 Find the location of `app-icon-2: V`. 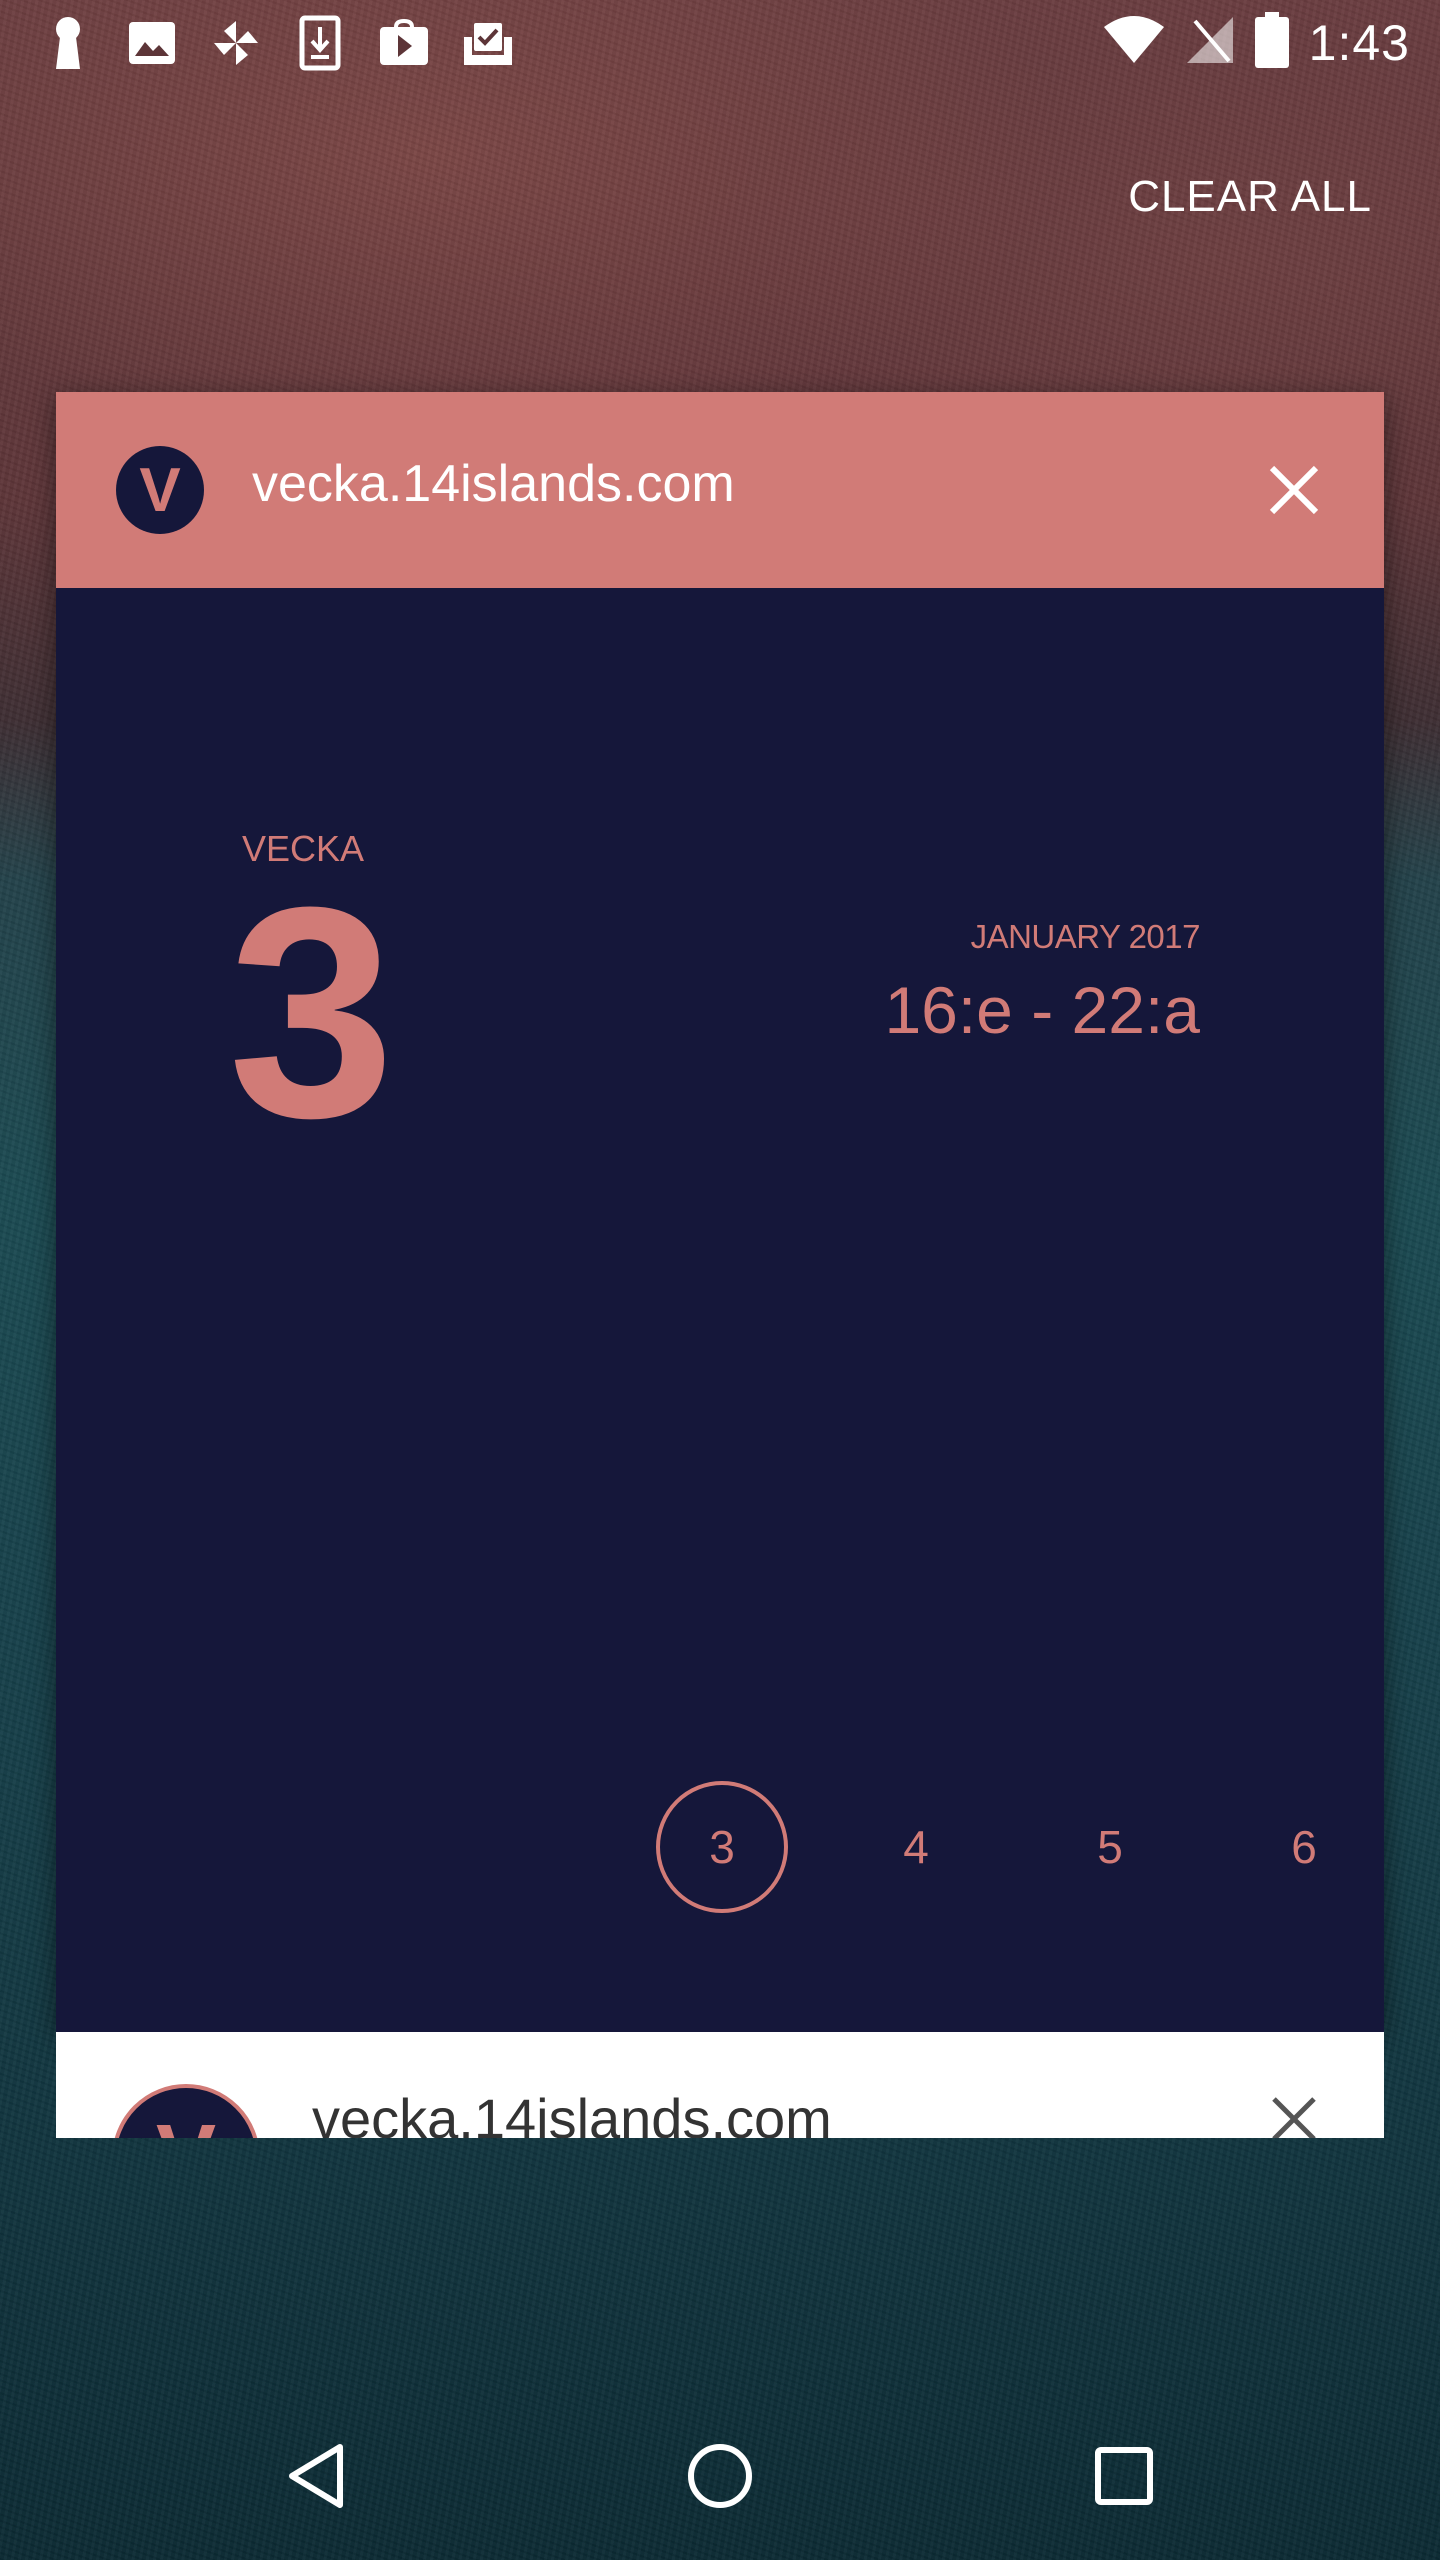

app-icon-2: V is located at coordinates (186, 2111).